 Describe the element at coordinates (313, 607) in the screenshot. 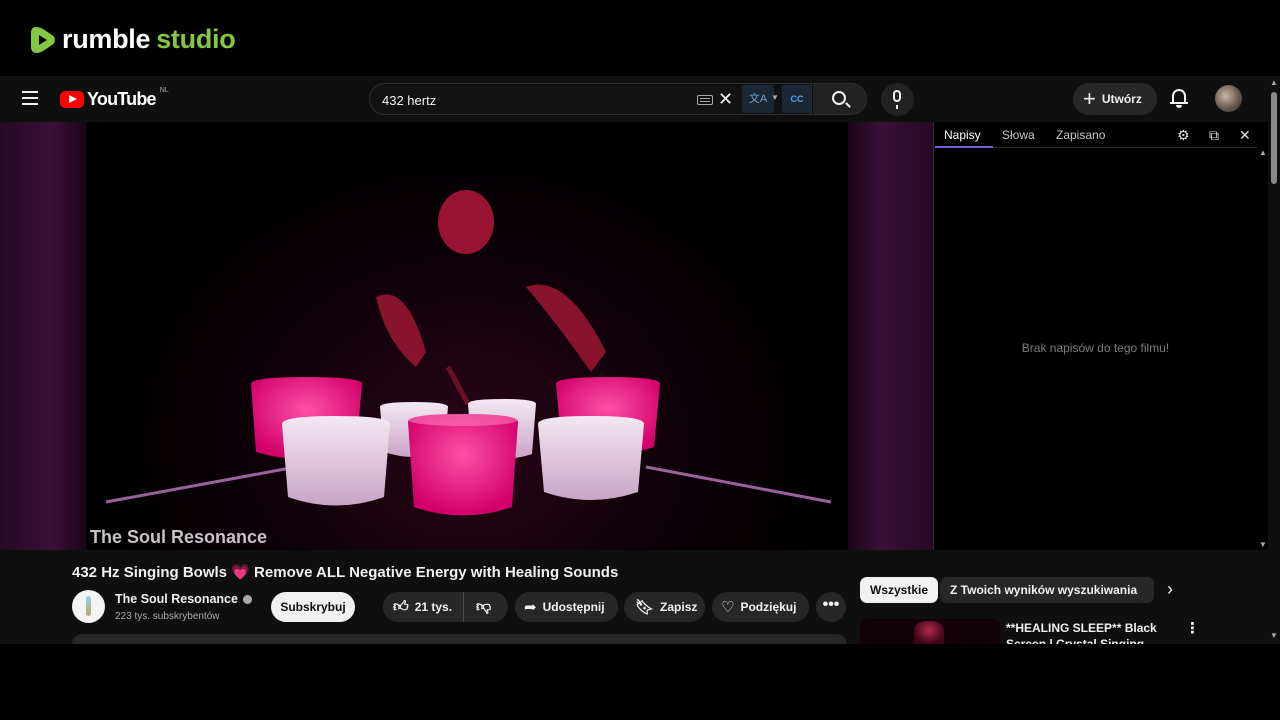

I see `subscribe-button: Subskrybuj` at that location.